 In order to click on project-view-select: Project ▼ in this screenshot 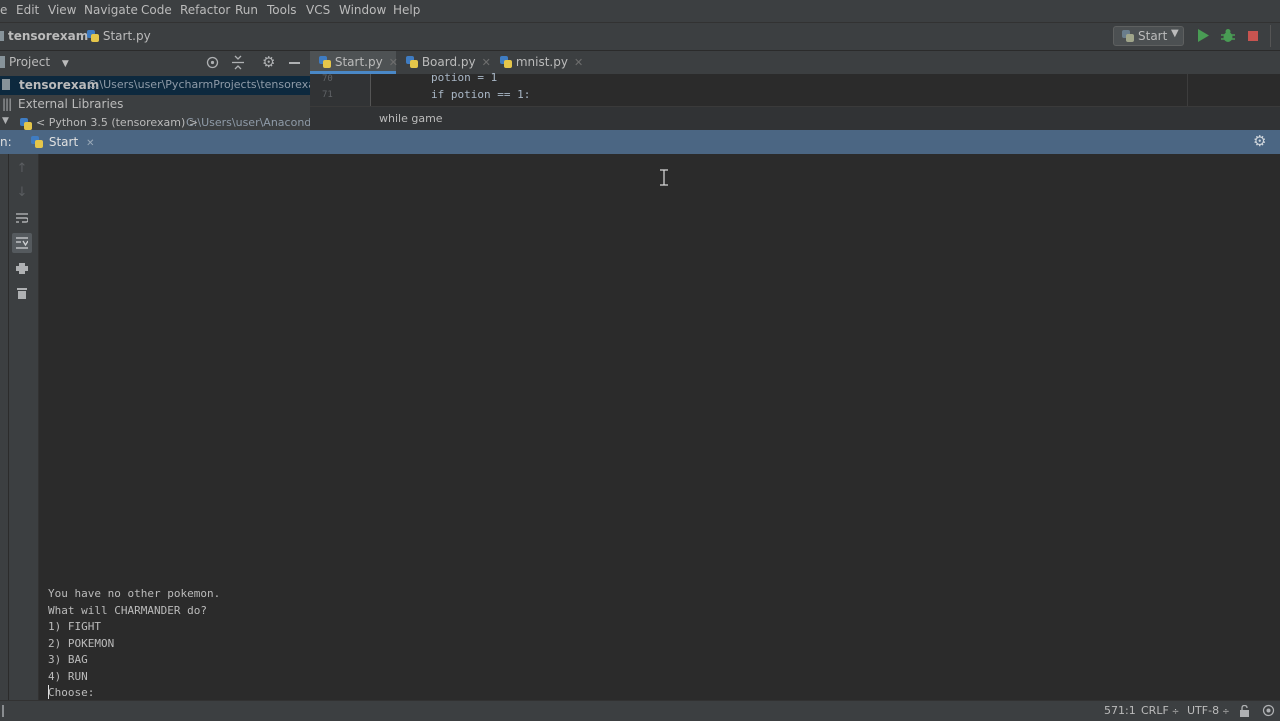, I will do `click(39, 62)`.